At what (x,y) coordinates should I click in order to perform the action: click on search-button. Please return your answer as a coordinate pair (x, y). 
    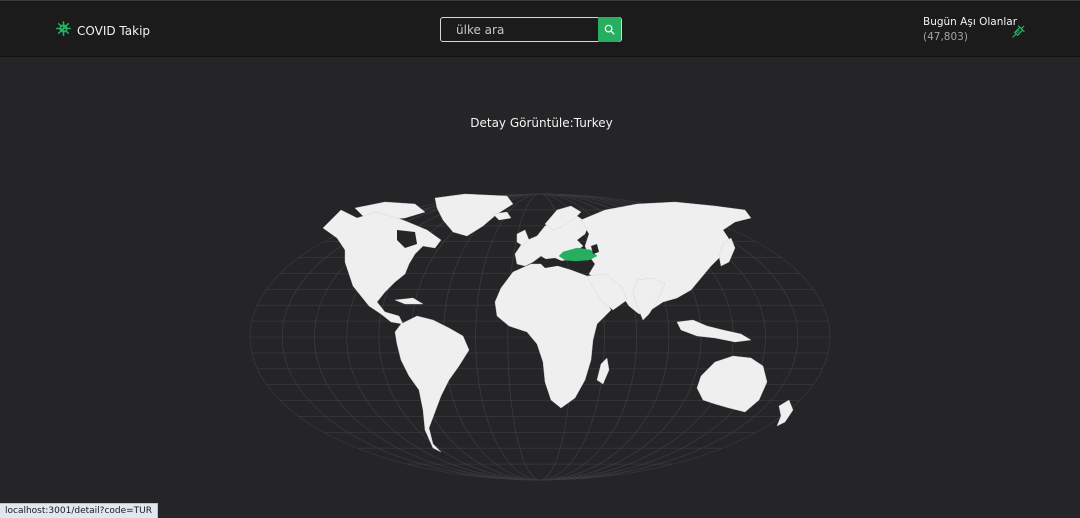
    Looking at the image, I should click on (609, 29).